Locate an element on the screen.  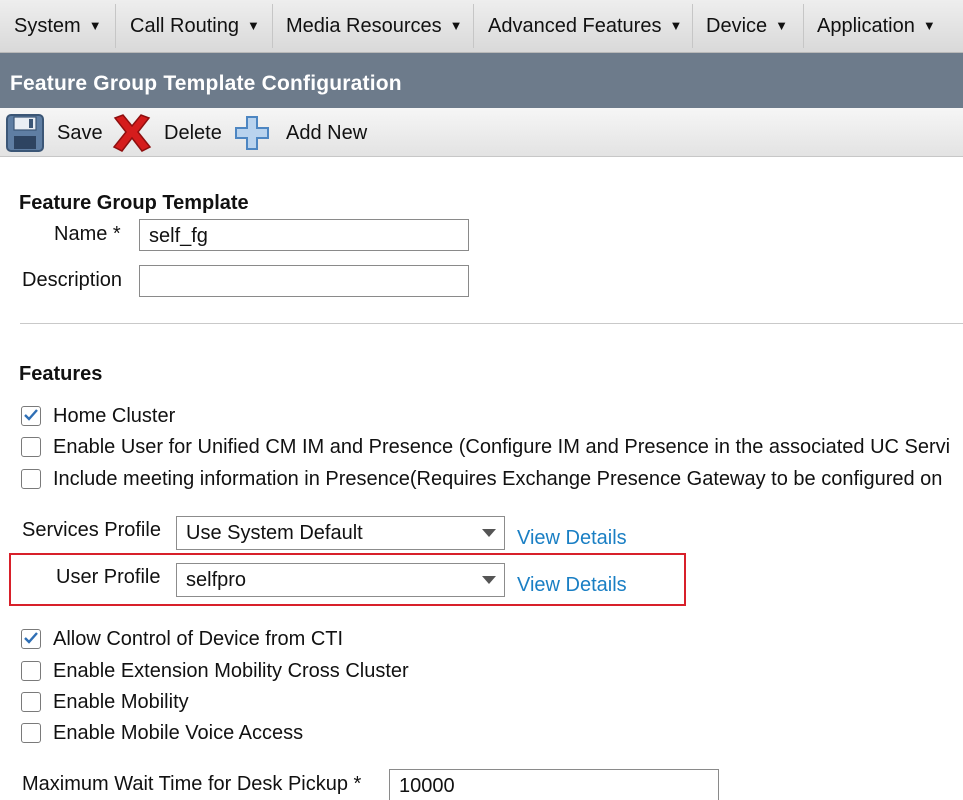
enable-im-presence-checkbox is located at coordinates (31, 447).